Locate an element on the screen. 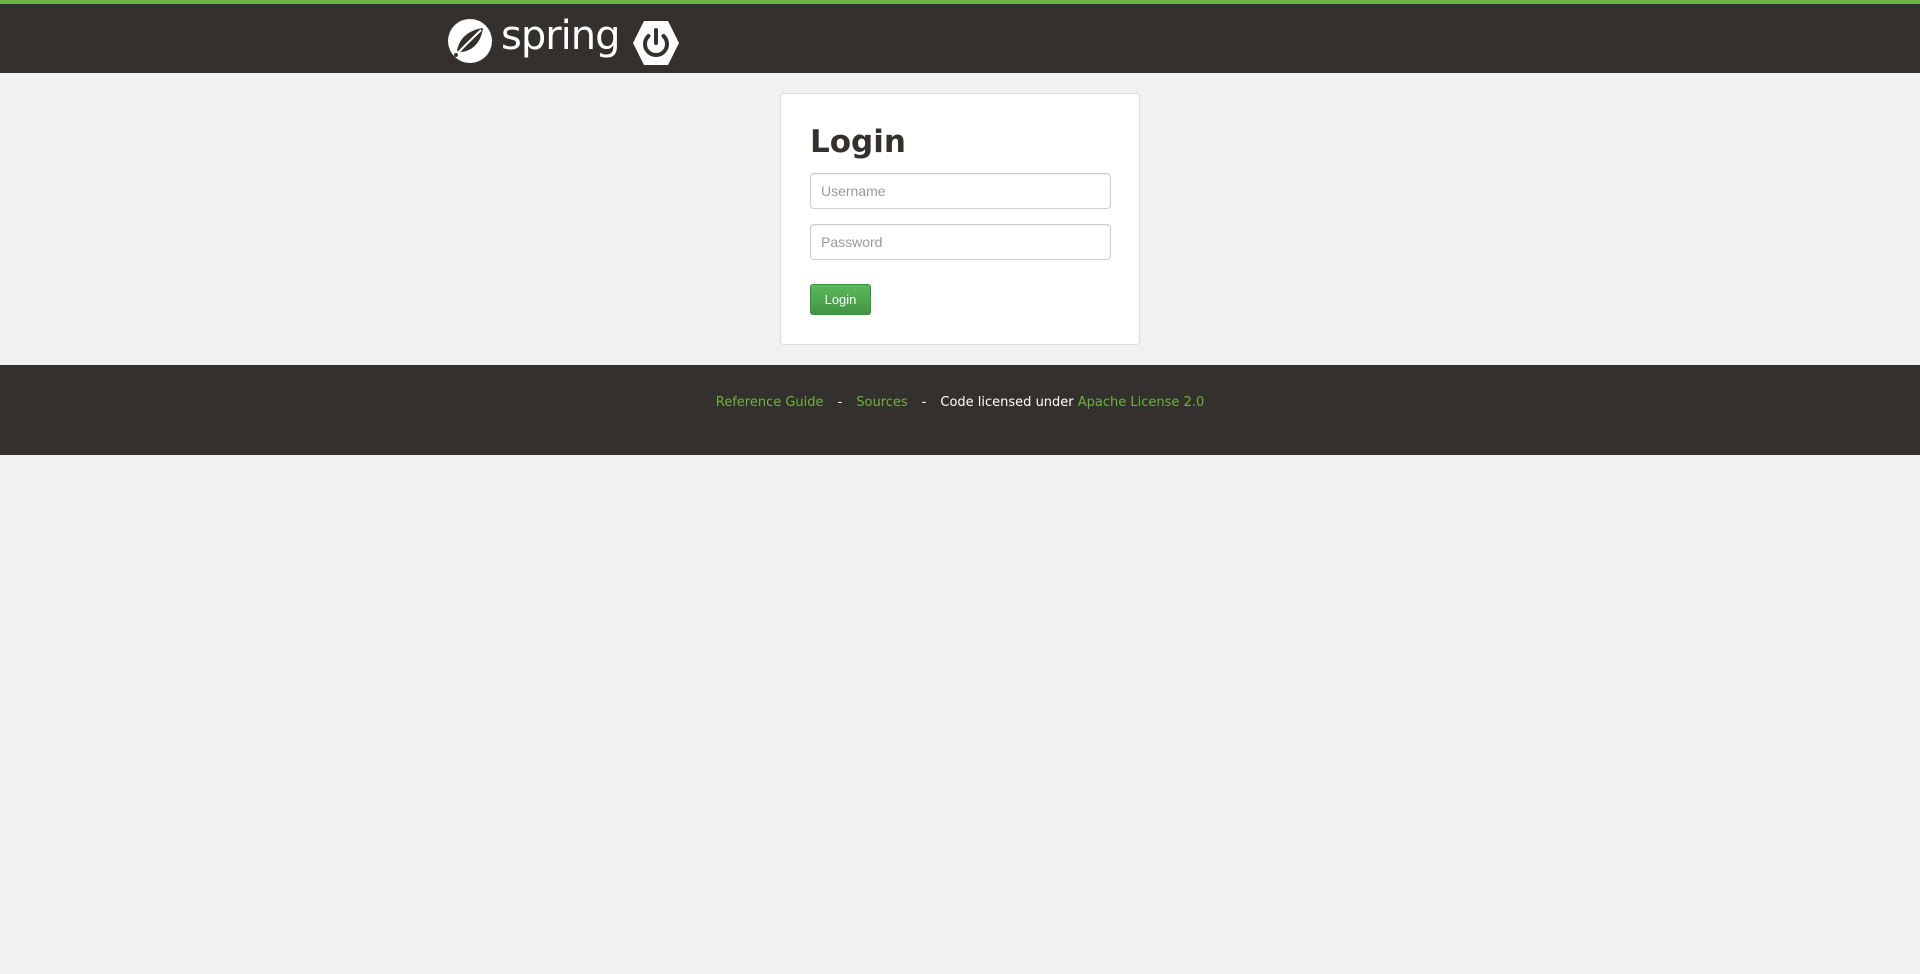 This screenshot has height=974, width=1920. license-prefix-text: Code licensed under is located at coordinates (1007, 402).